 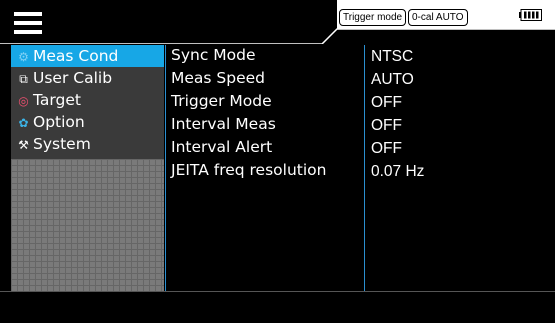 What do you see at coordinates (23, 101) in the screenshot?
I see `target-icon: ◎` at bounding box center [23, 101].